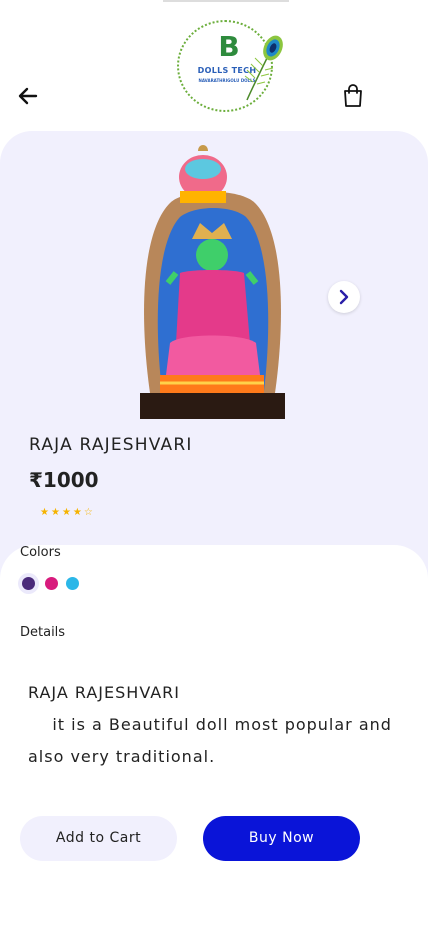 Image resolution: width=428 pixels, height=926 pixels. I want to click on color-swatch-blue, so click(72, 583).